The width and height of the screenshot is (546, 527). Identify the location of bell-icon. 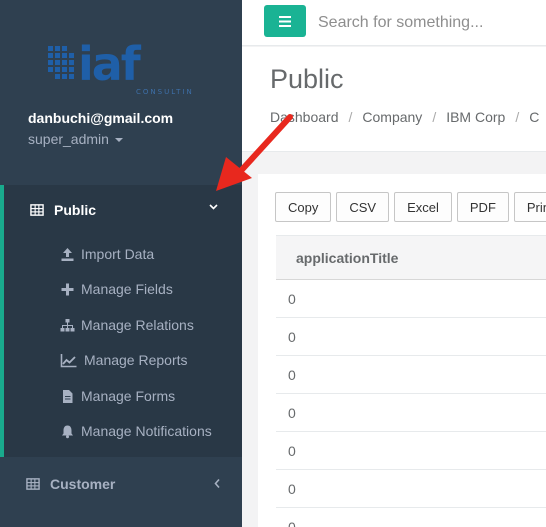
(67, 431).